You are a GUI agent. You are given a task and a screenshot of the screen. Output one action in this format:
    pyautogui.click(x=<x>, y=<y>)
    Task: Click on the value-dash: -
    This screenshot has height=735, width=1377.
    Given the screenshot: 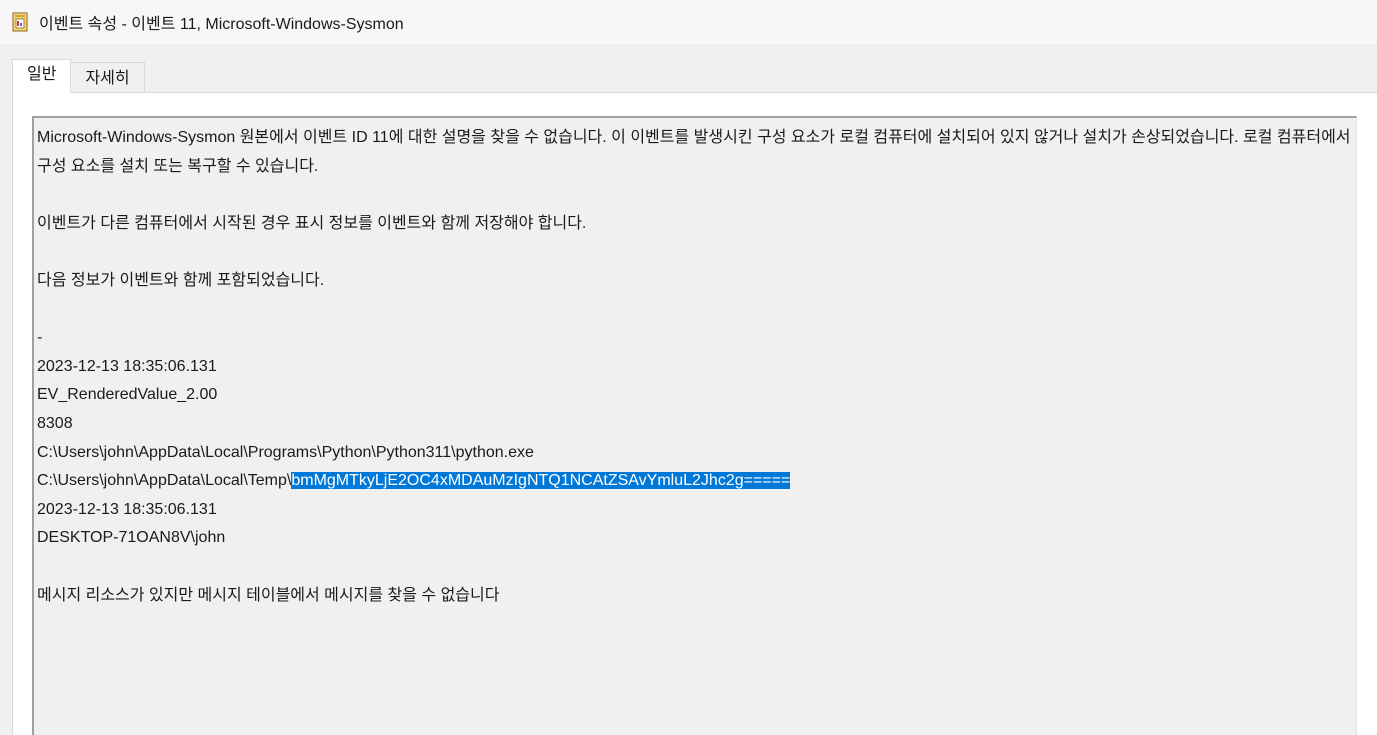 What is the action you would take?
    pyautogui.click(x=40, y=338)
    